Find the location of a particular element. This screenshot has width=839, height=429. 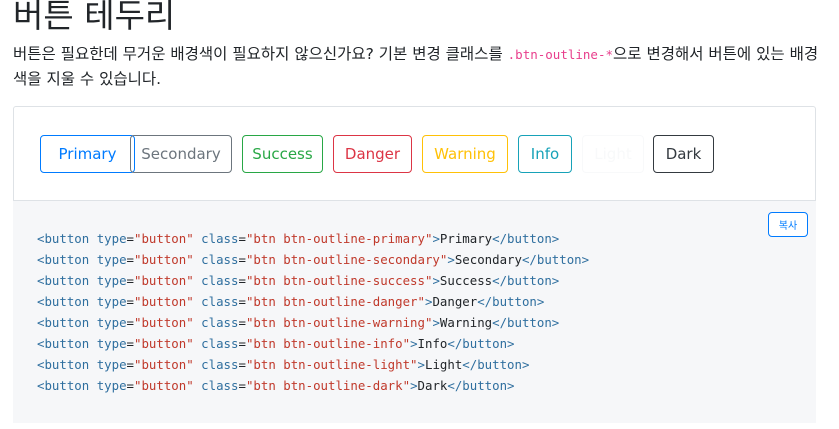

outline-warning-button: Warning is located at coordinates (465, 154).